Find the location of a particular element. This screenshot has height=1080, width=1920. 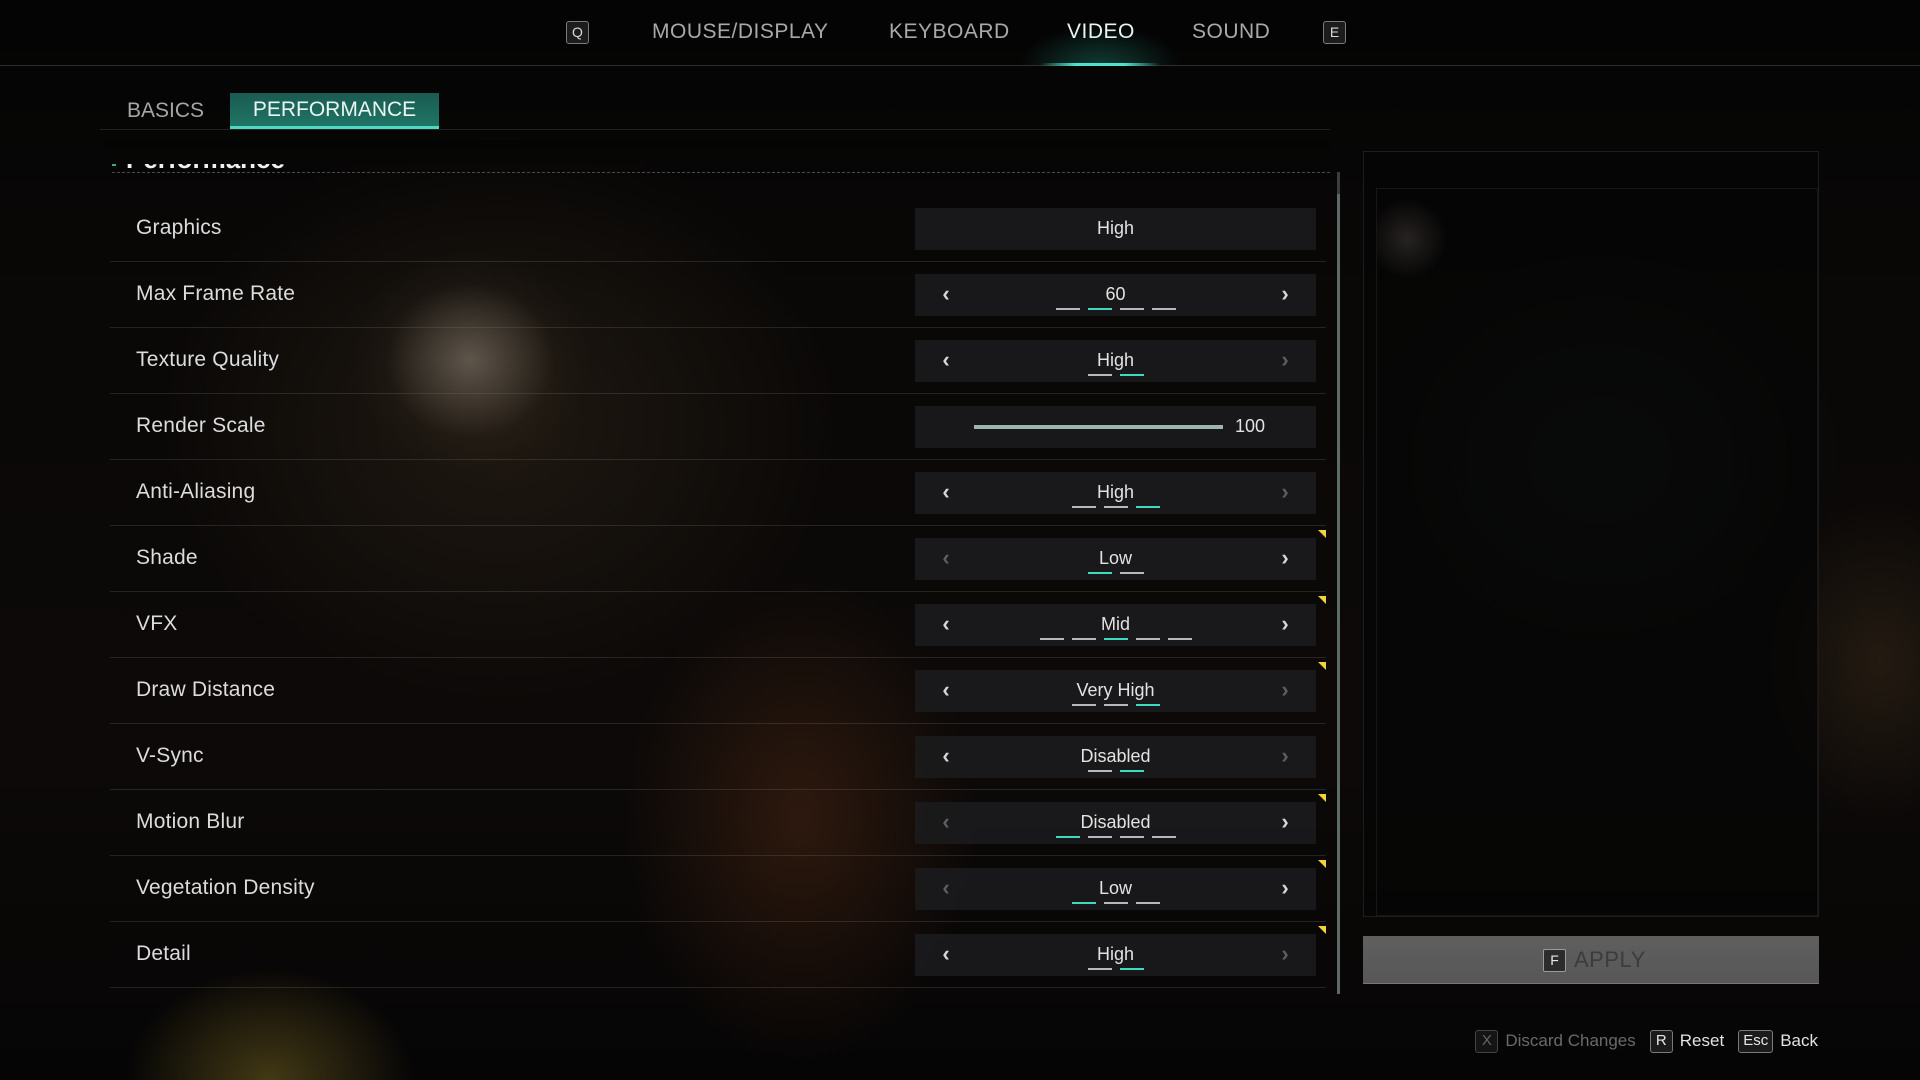

footer-actions: X Discard Changes R Reset Esc Back is located at coordinates (1646, 1041).